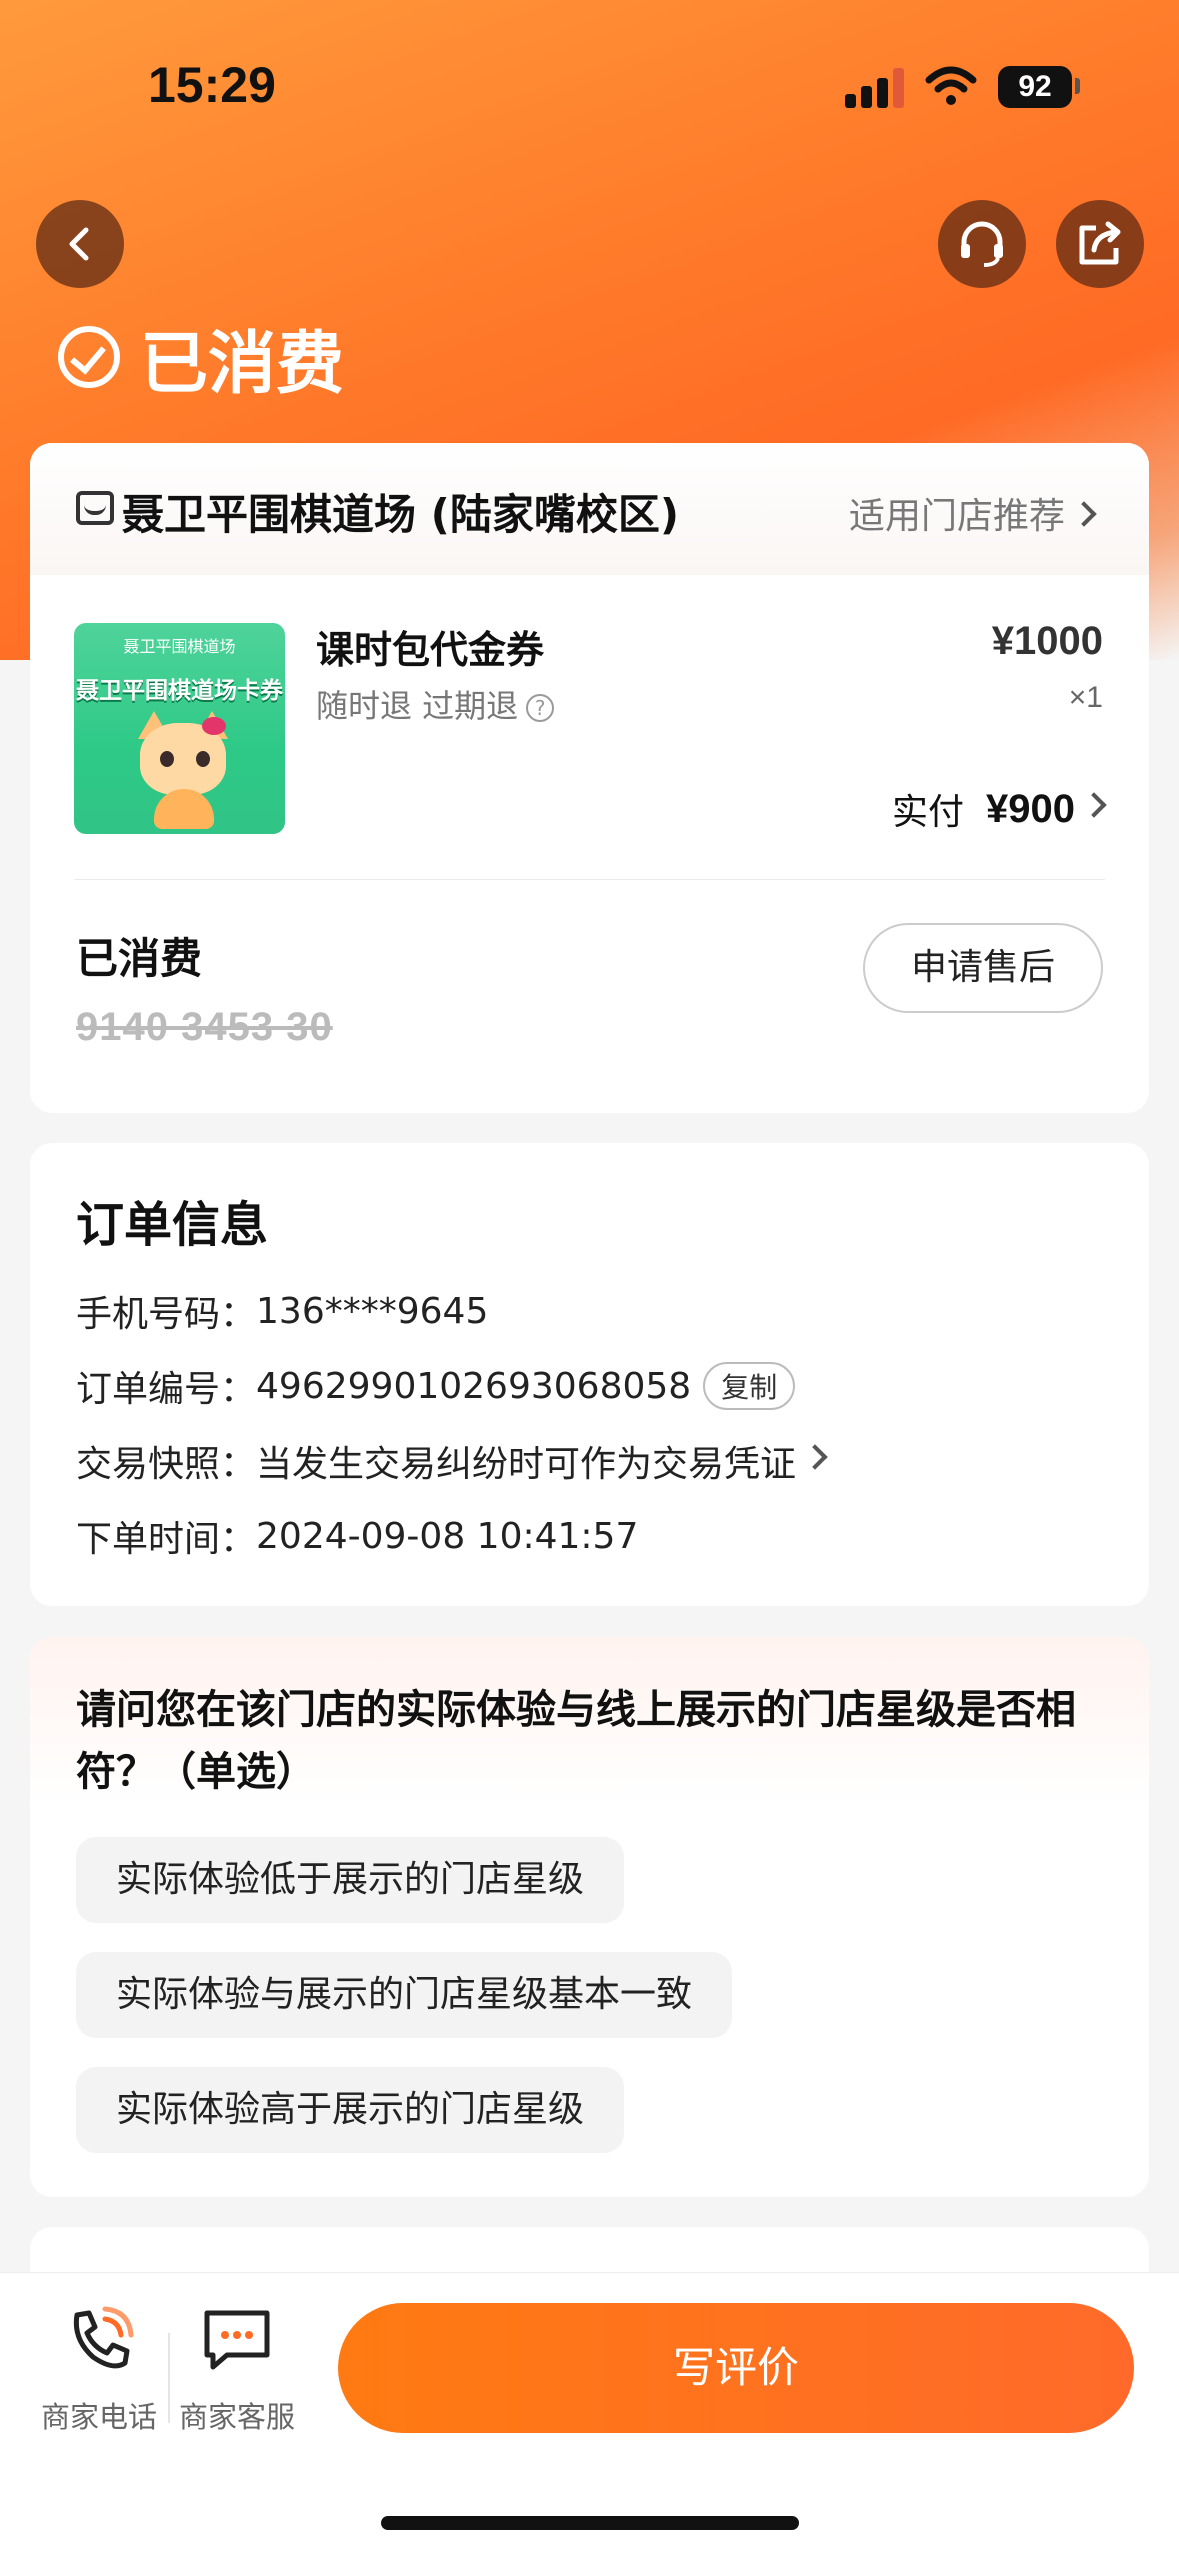  I want to click on item-title: 课时包代金券, so click(430, 646).